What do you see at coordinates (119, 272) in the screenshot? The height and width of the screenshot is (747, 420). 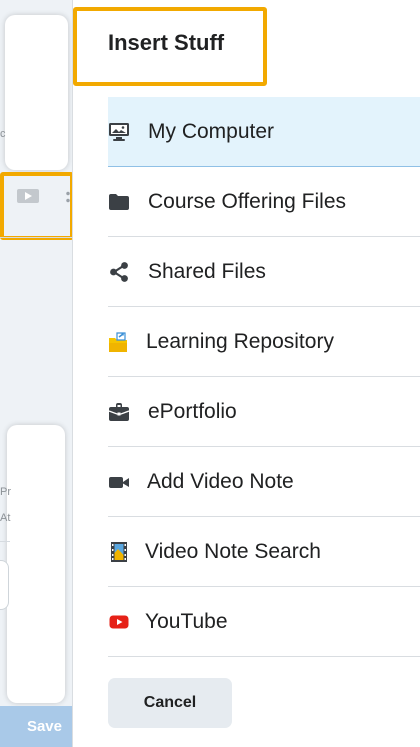 I see `share-icon` at bounding box center [119, 272].